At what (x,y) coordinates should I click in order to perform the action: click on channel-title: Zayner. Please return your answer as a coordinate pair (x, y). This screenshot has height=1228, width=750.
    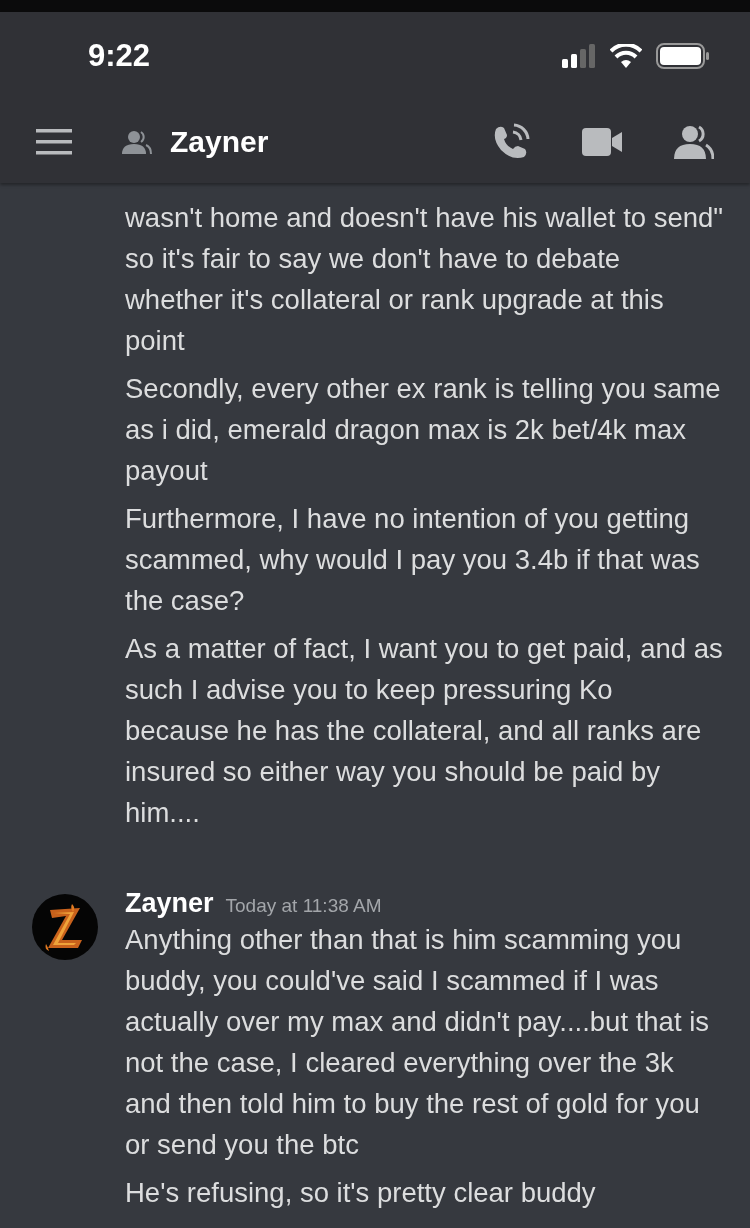
    Looking at the image, I should click on (220, 141).